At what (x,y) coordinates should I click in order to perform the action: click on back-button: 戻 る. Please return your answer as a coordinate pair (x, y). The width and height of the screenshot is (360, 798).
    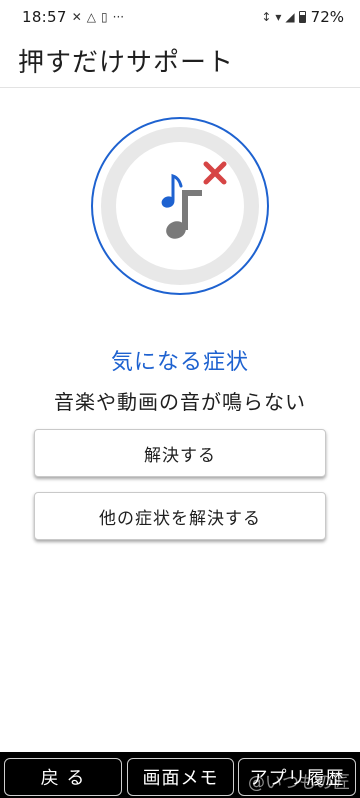
    Looking at the image, I should click on (63, 777).